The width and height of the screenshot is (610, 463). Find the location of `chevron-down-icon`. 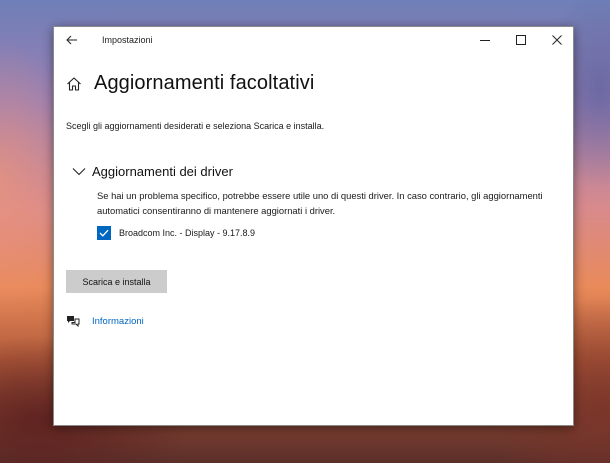

chevron-down-icon is located at coordinates (79, 172).